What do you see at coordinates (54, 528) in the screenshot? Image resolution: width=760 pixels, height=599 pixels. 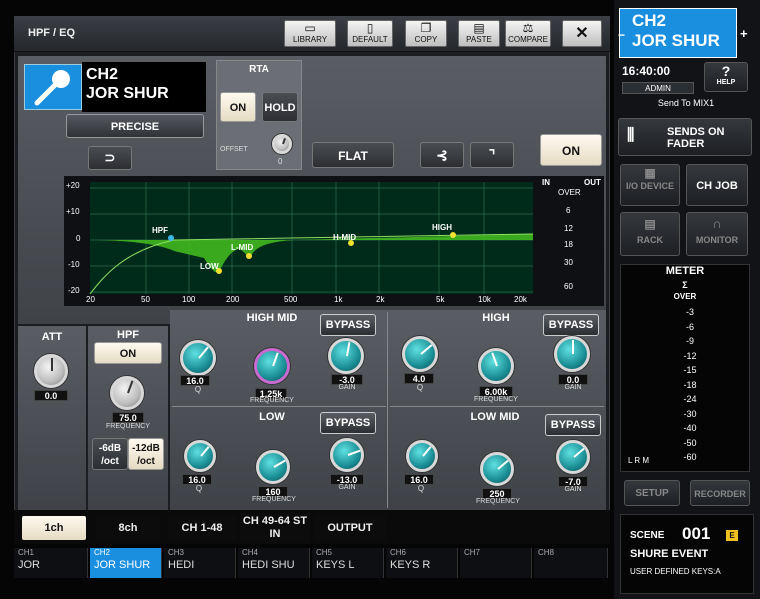 I see `tab-1ch: 1ch` at bounding box center [54, 528].